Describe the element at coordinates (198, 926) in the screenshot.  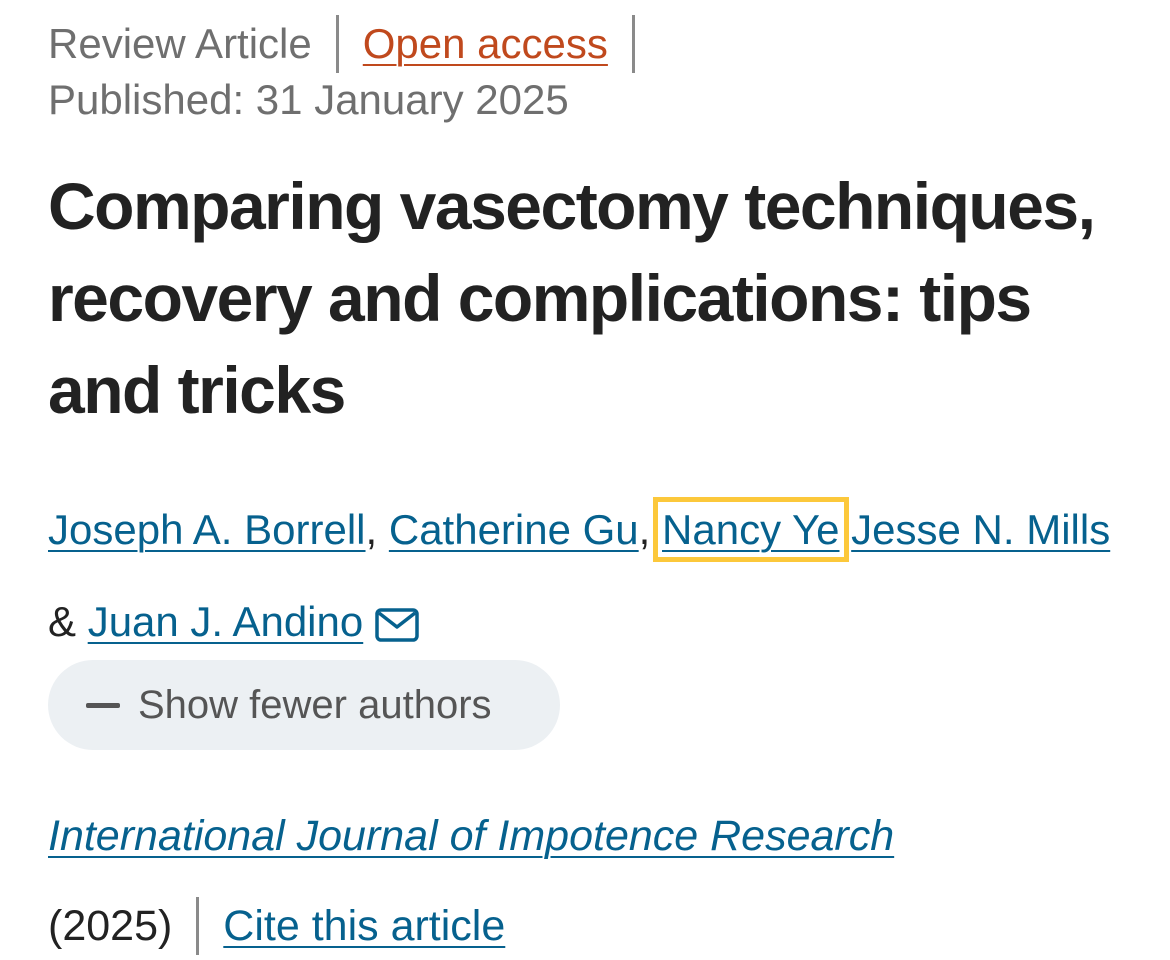
I see `cite-divider` at that location.